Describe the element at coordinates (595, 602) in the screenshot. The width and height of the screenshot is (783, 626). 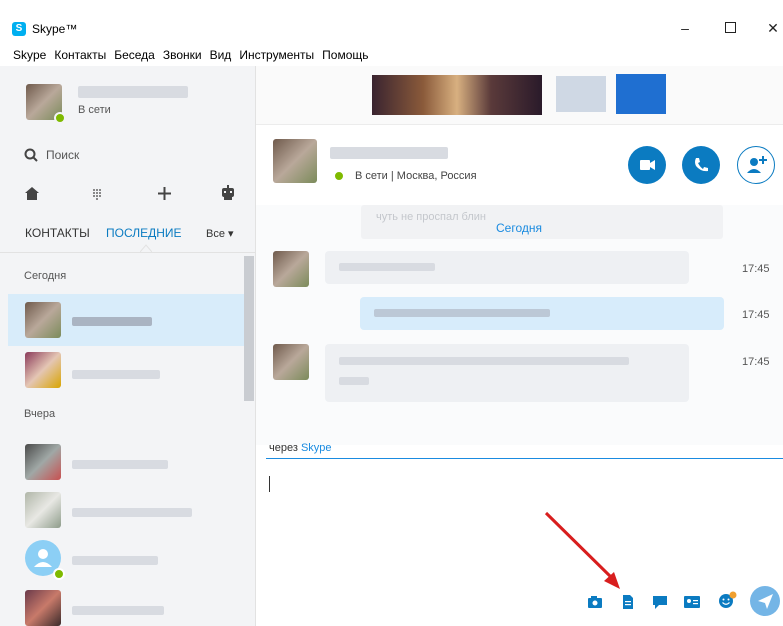
I see `send-image-icon` at that location.